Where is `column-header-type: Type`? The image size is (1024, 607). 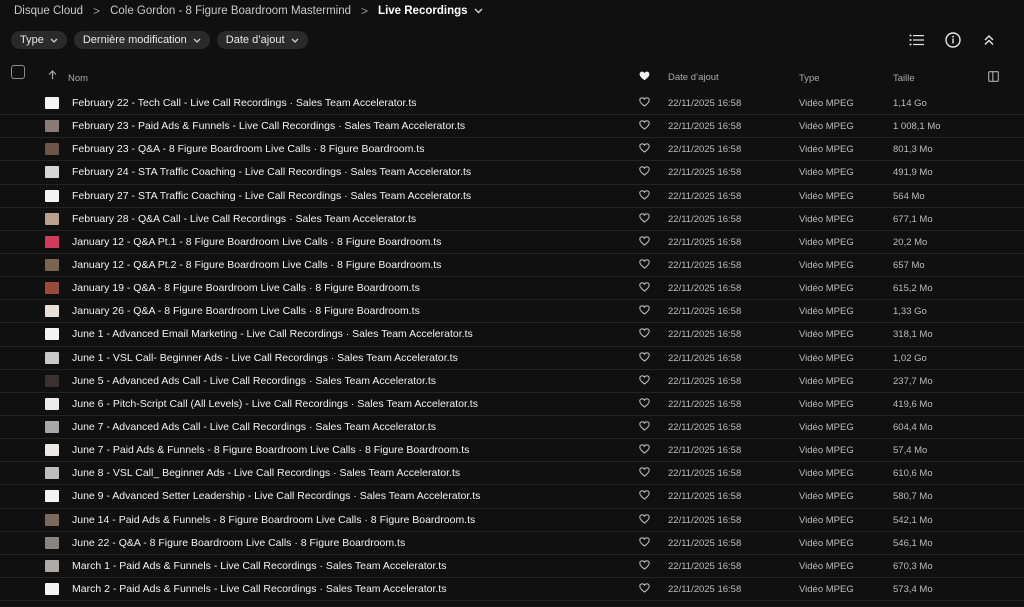 column-header-type: Type is located at coordinates (809, 78).